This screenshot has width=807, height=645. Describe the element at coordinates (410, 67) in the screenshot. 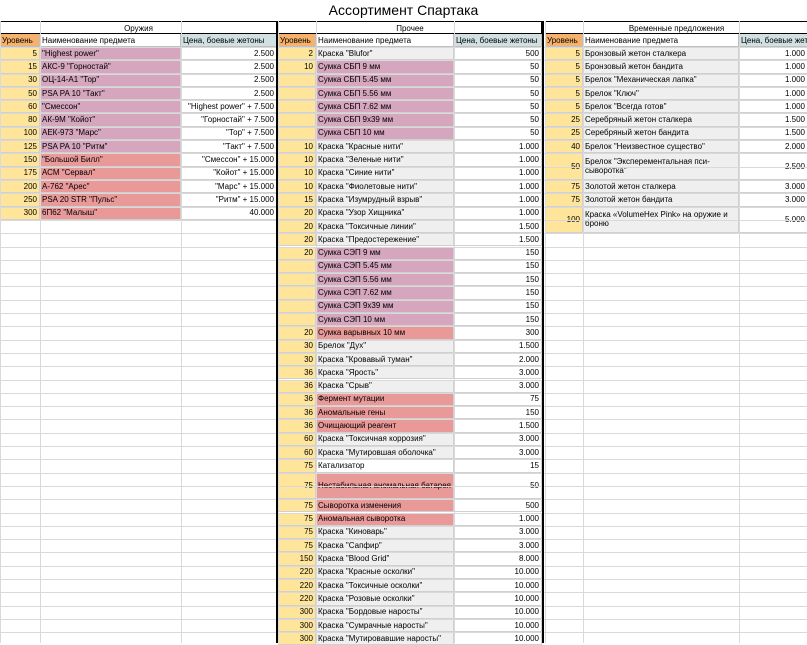

I see `table-row: 10 Сумка СБП 9 мм 50` at that location.